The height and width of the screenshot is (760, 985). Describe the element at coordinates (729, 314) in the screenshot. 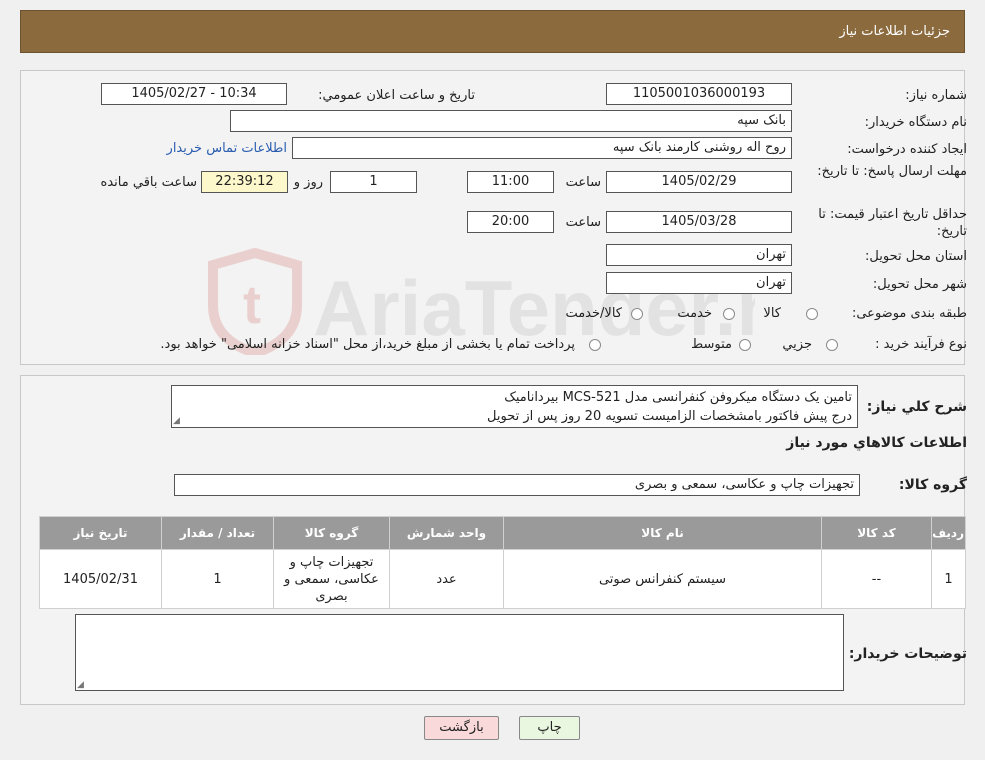

I see `category-service-radio` at that location.